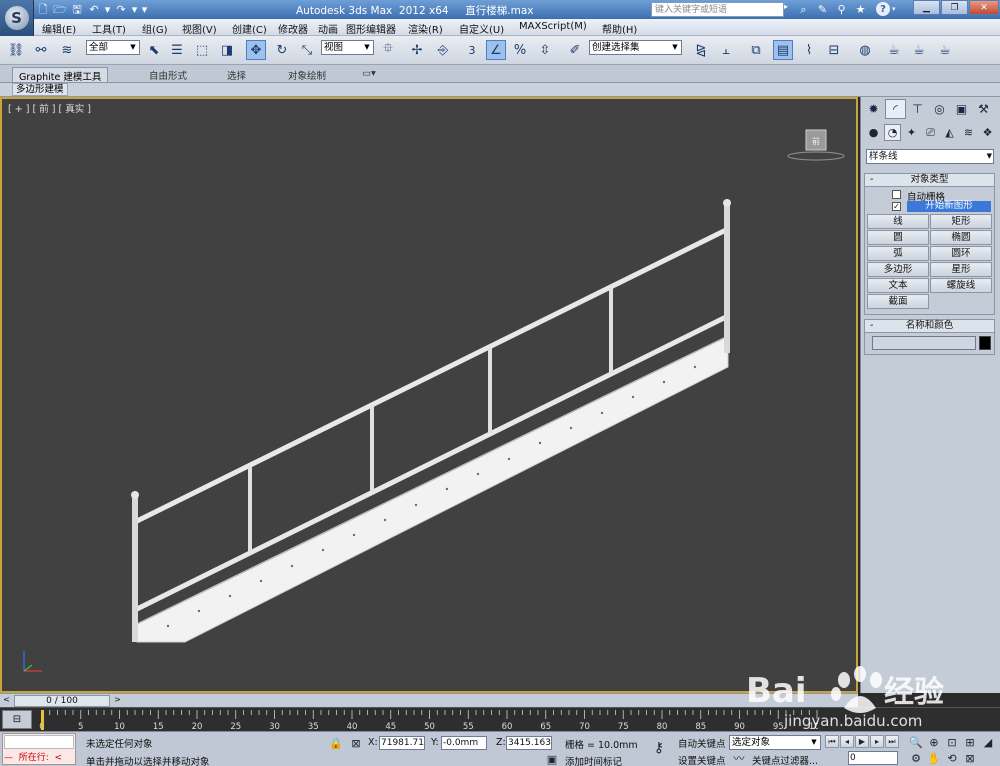  Describe the element at coordinates (788, 9) in the screenshot. I see `search-expand-icon: ▸` at that location.